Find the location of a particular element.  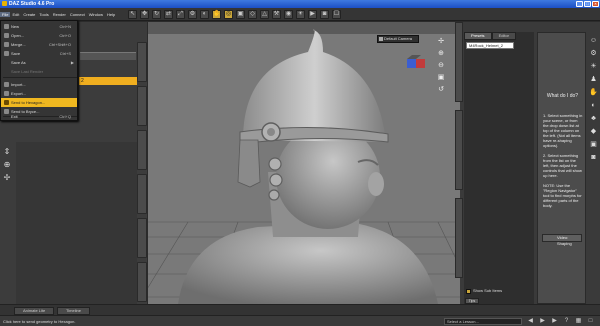

camera-icon is located at coordinates (381, 39).